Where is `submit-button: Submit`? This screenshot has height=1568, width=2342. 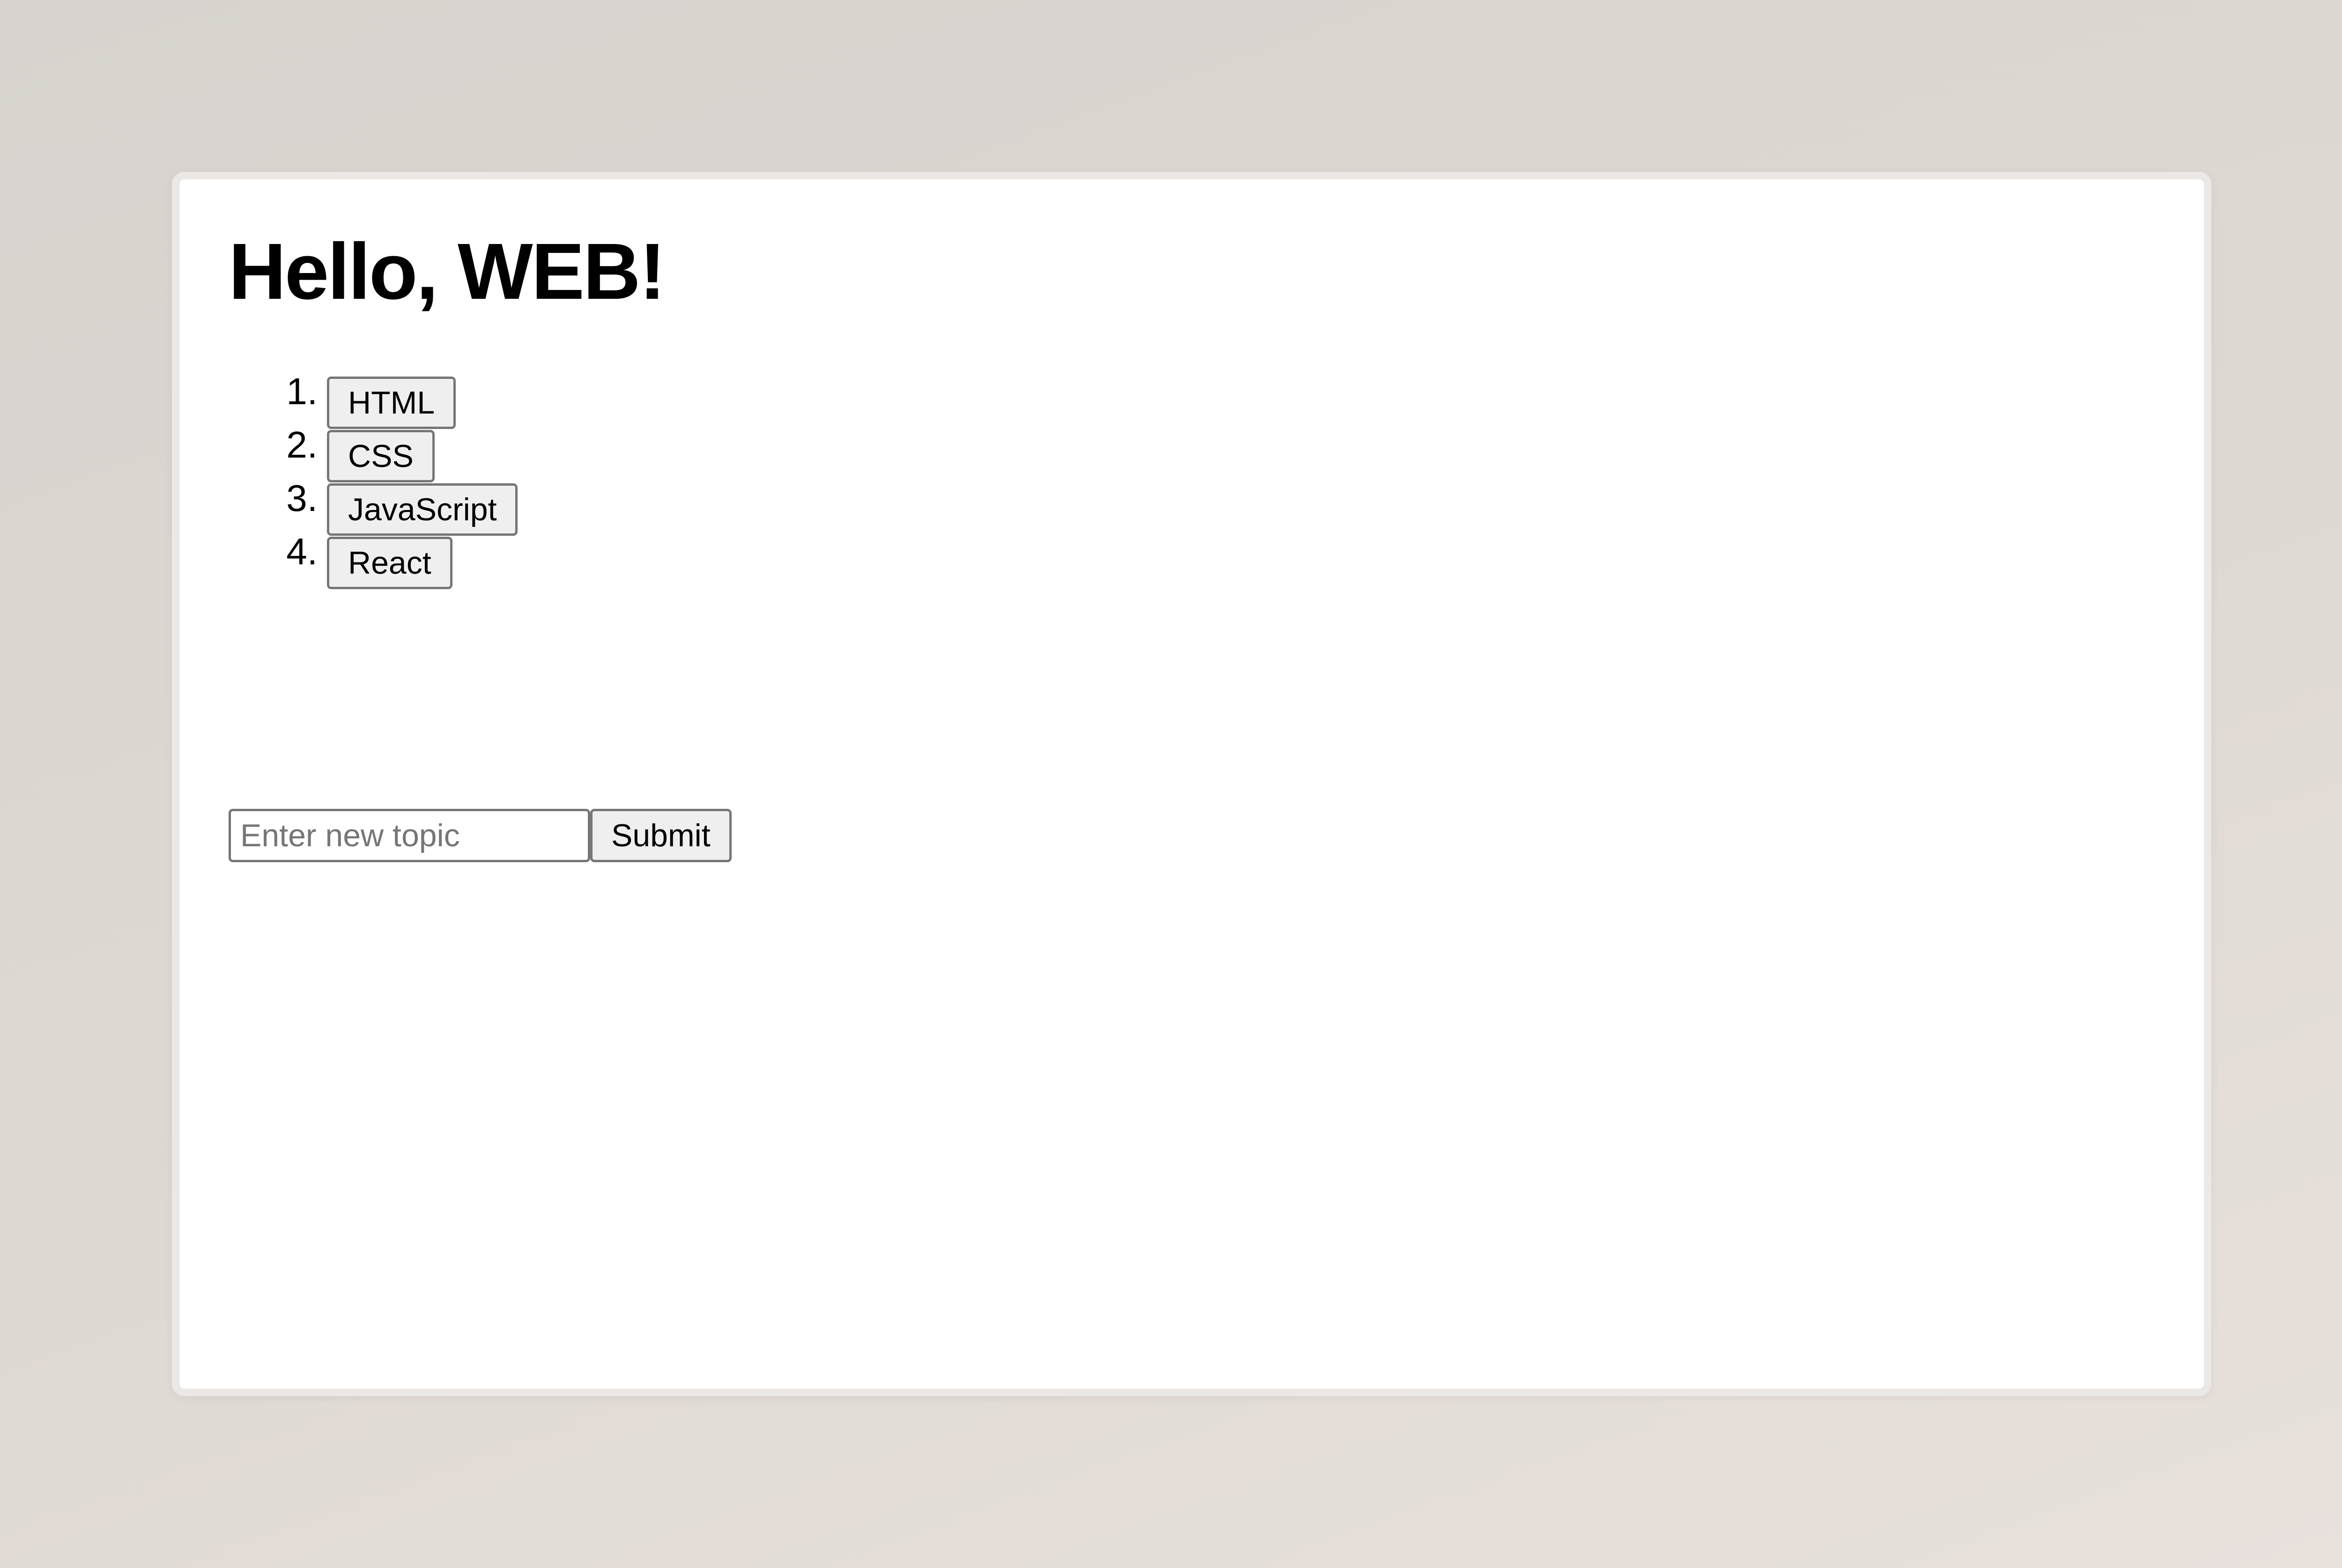 submit-button: Submit is located at coordinates (661, 835).